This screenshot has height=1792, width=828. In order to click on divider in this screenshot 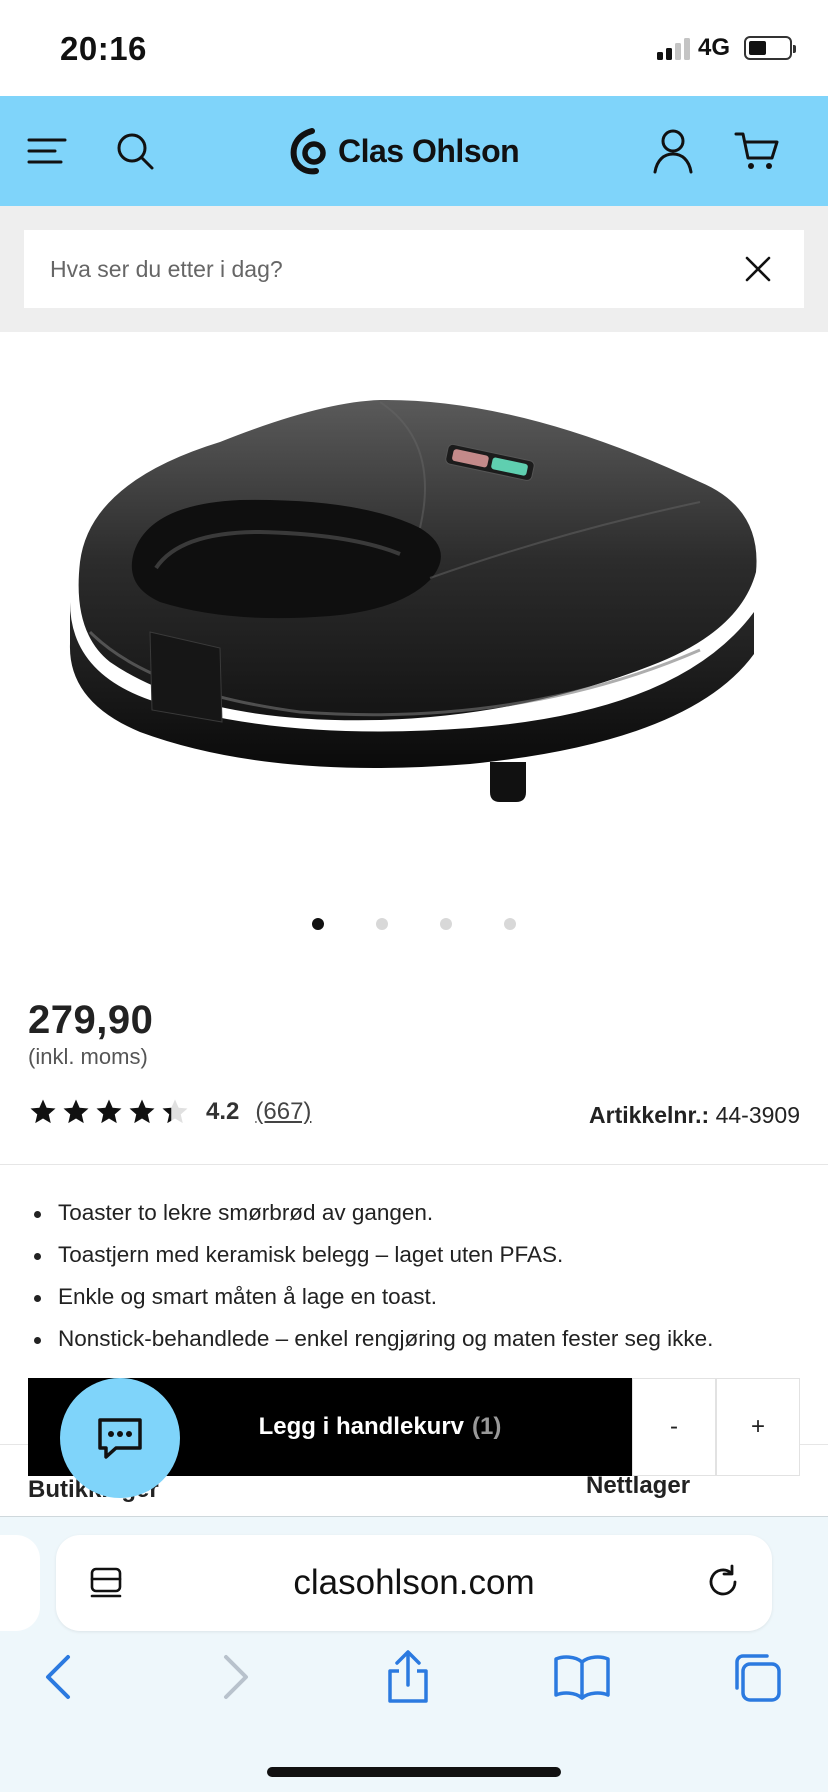, I will do `click(414, 1164)`.